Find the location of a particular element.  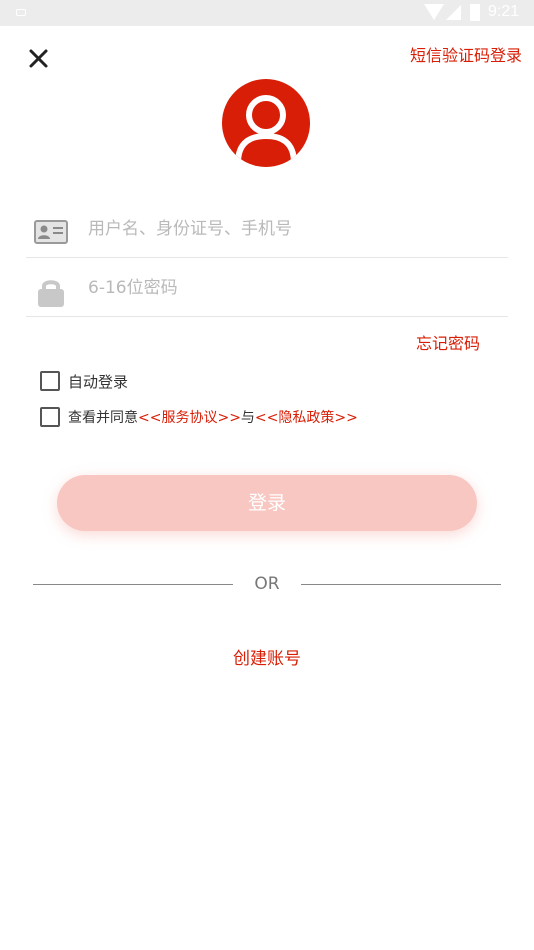

create-account-row: 创建账号 is located at coordinates (267, 656).